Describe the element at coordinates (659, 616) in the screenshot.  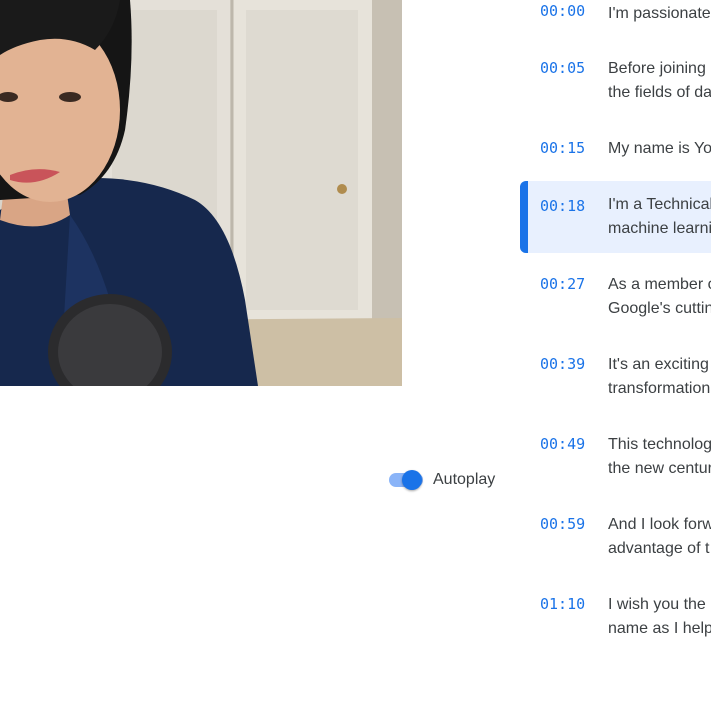
I see `transcript-text: I wish you the l name as I help` at that location.